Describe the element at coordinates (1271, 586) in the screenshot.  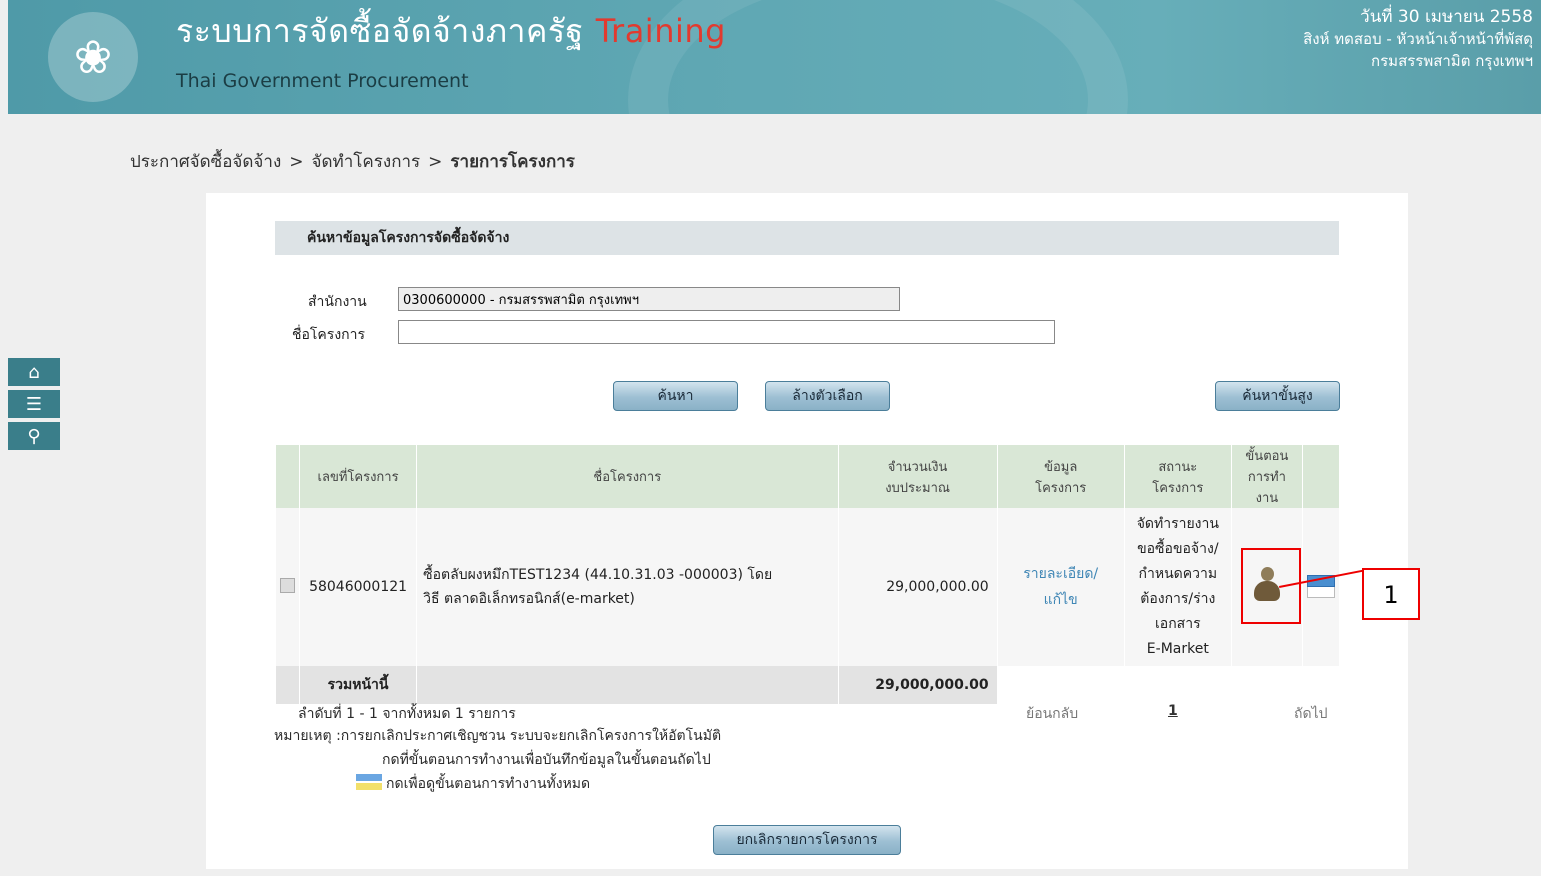
I see `annotation-highlight-box` at that location.